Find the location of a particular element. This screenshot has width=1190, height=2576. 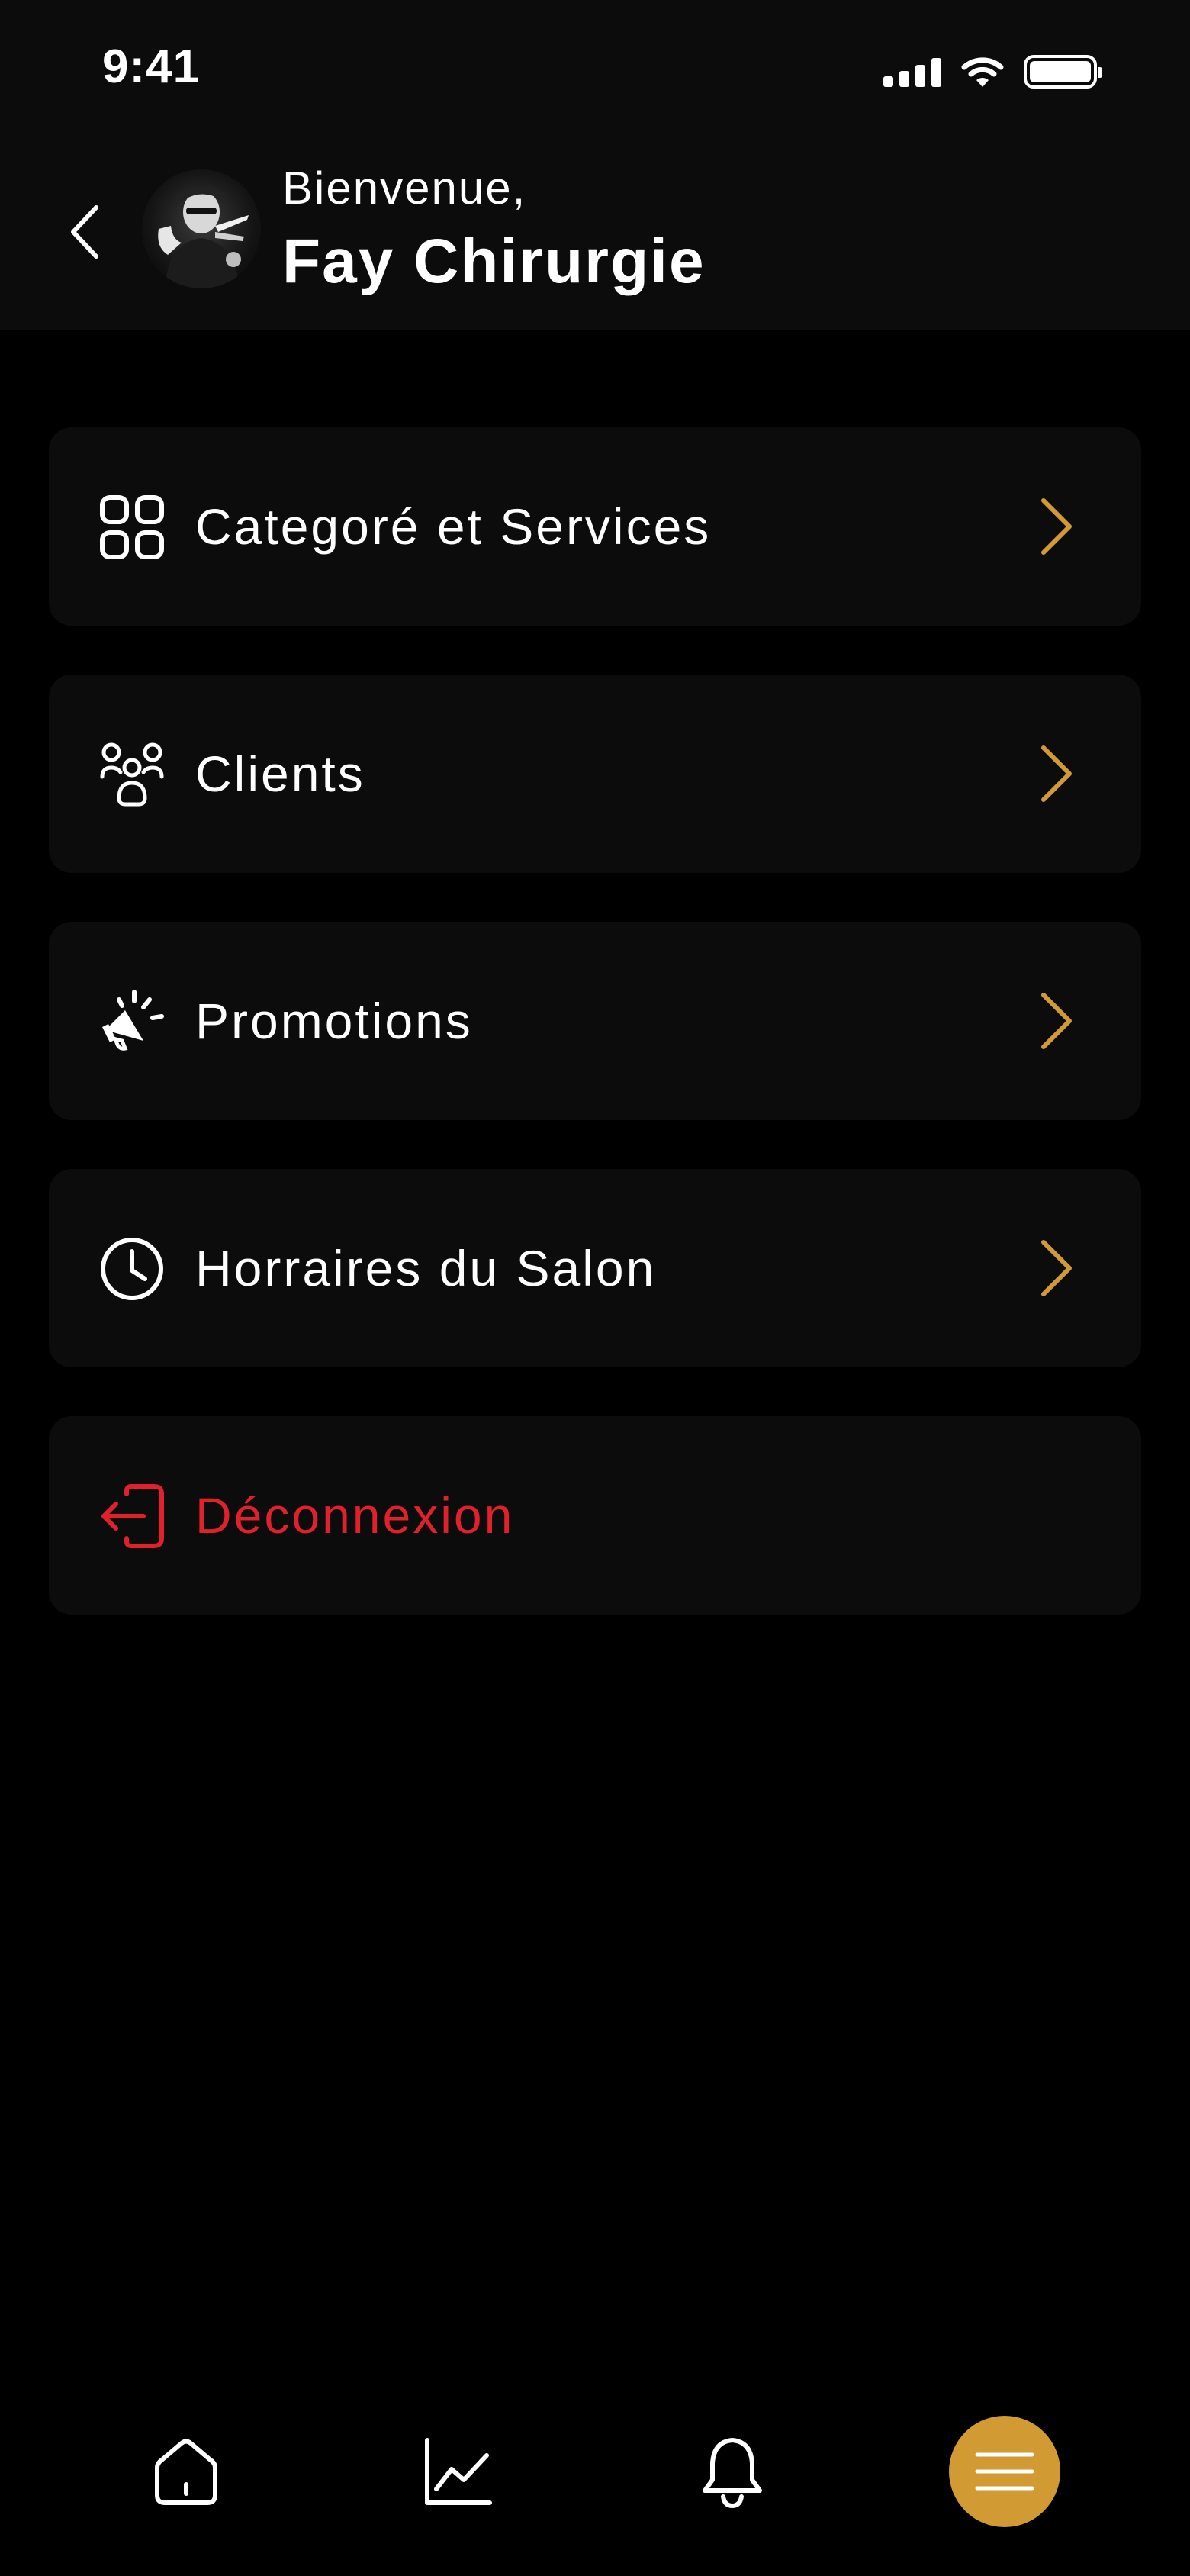

menu-item-label: Horraires du Salon is located at coordinates (426, 1268).